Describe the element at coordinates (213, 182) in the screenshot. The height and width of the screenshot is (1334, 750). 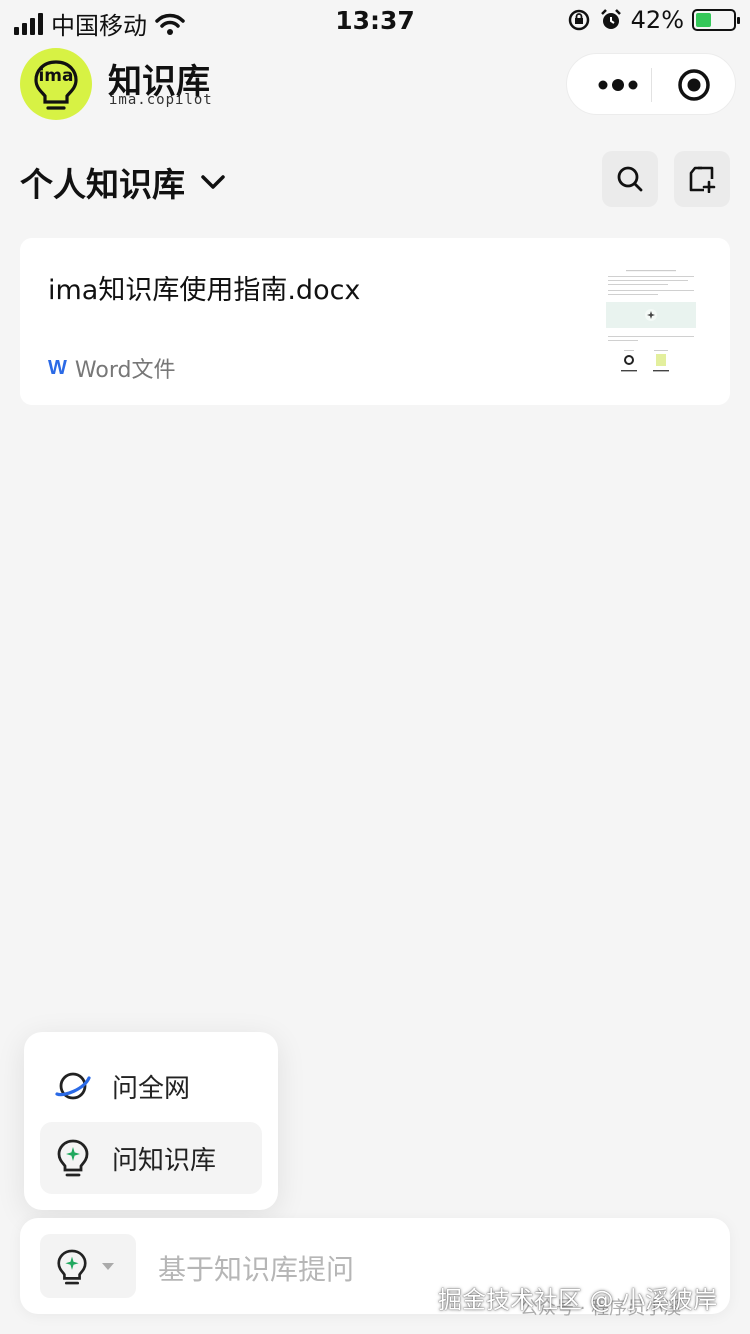
I see `chevron-down-icon` at that location.